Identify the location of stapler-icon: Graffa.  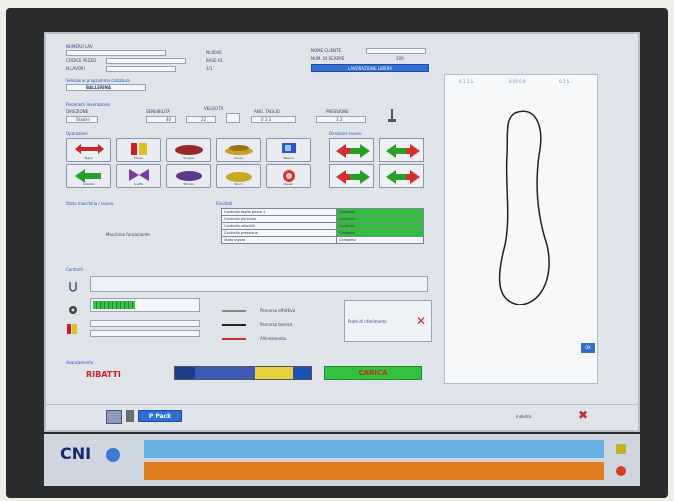
(138, 184).